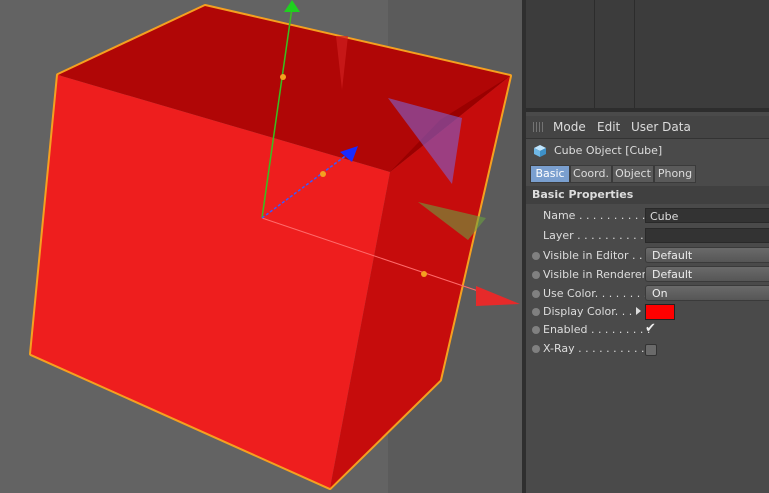 The width and height of the screenshot is (769, 493). I want to click on visible-renderer-label: Visible in Renderer, so click(595, 274).